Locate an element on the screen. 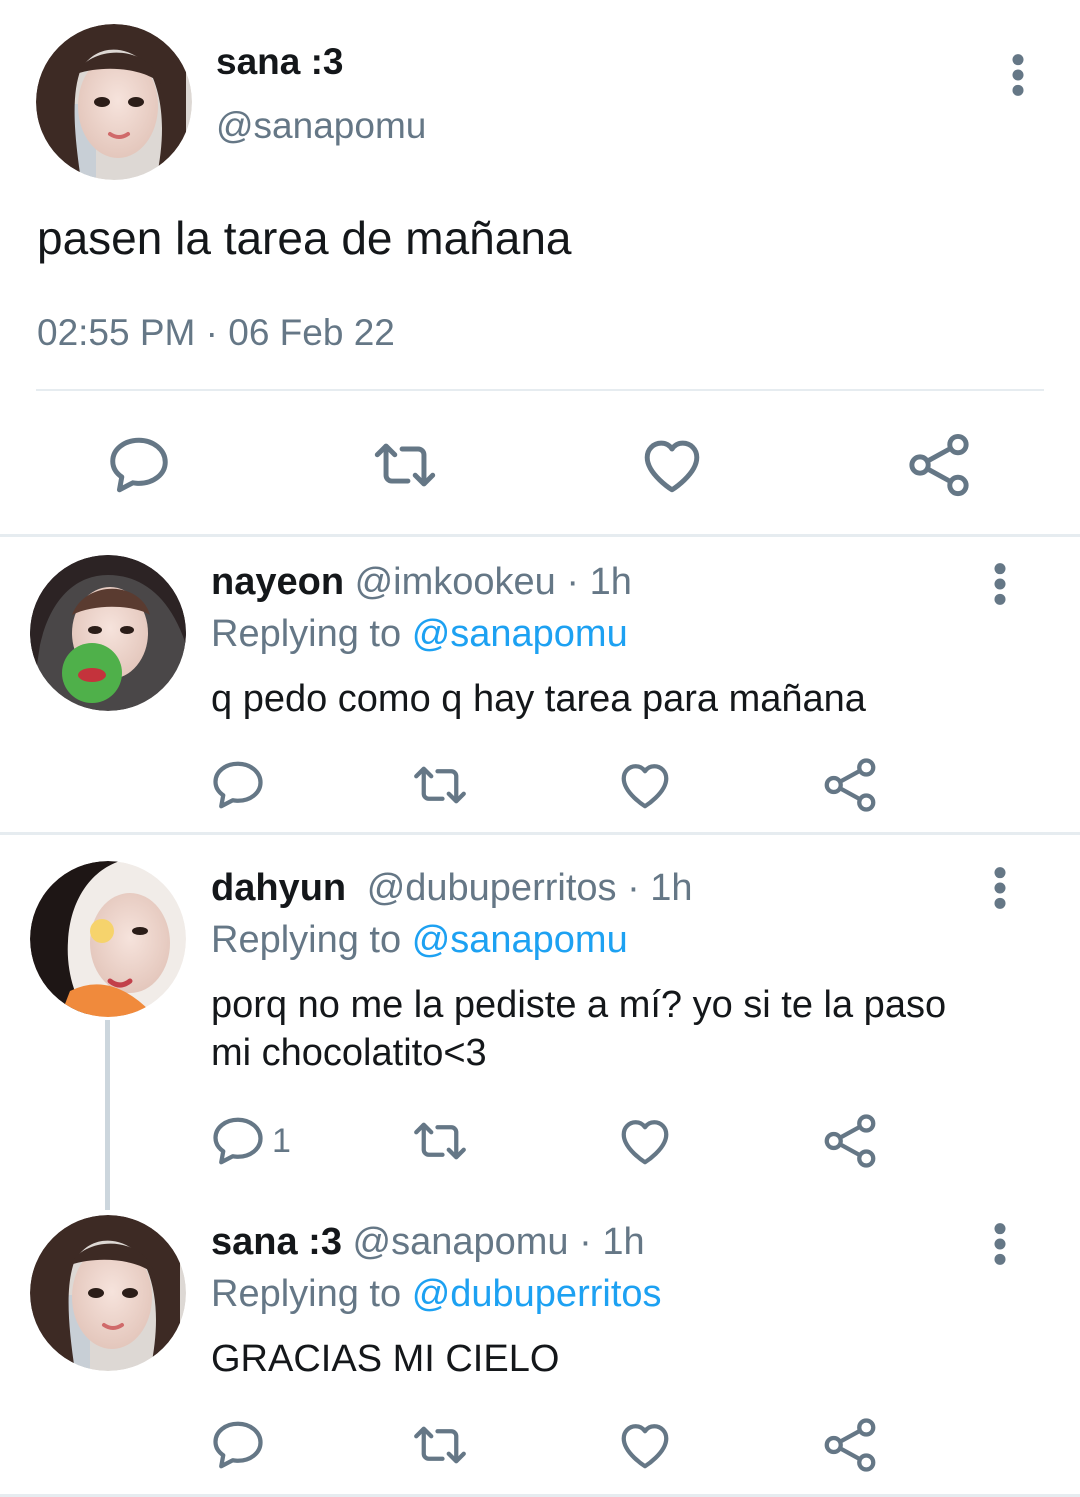 This screenshot has height=1497, width=1080. thread-connector-line is located at coordinates (107, 1115).